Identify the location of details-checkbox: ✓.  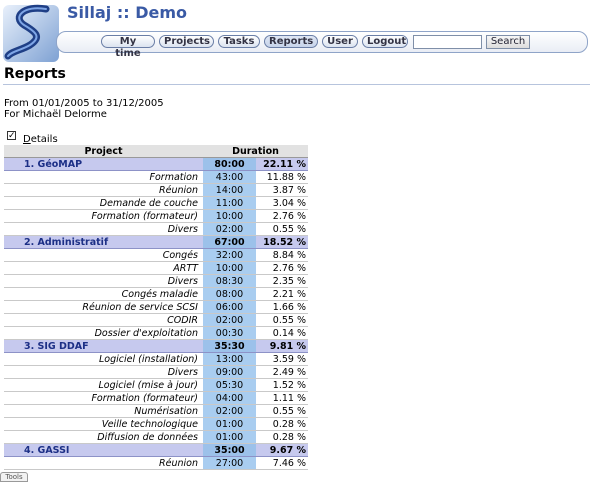
(11, 136).